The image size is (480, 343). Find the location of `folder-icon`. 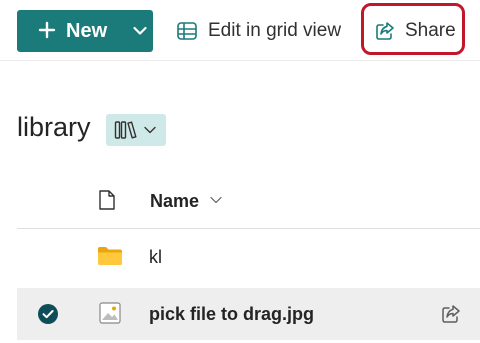

folder-icon is located at coordinates (110, 256).